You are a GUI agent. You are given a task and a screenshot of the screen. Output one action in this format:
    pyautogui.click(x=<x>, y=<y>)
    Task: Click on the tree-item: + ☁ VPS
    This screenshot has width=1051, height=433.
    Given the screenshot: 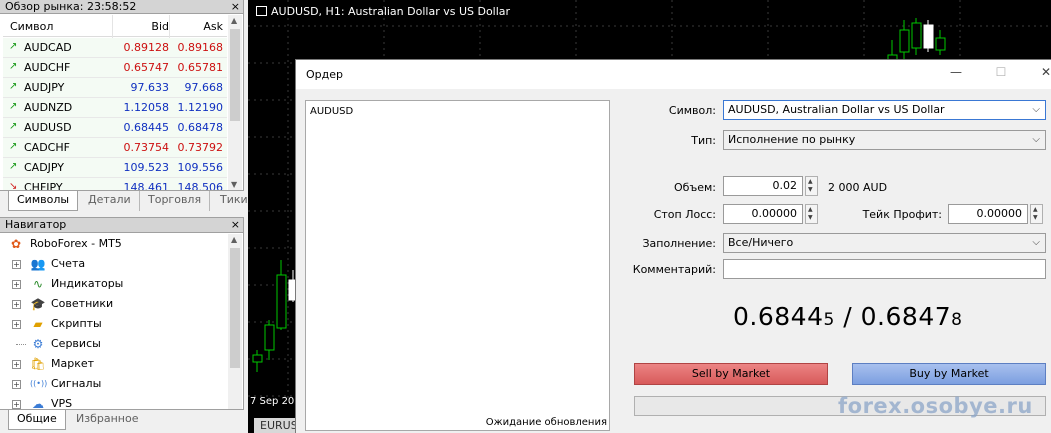 What is the action you would take?
    pyautogui.click(x=114, y=401)
    